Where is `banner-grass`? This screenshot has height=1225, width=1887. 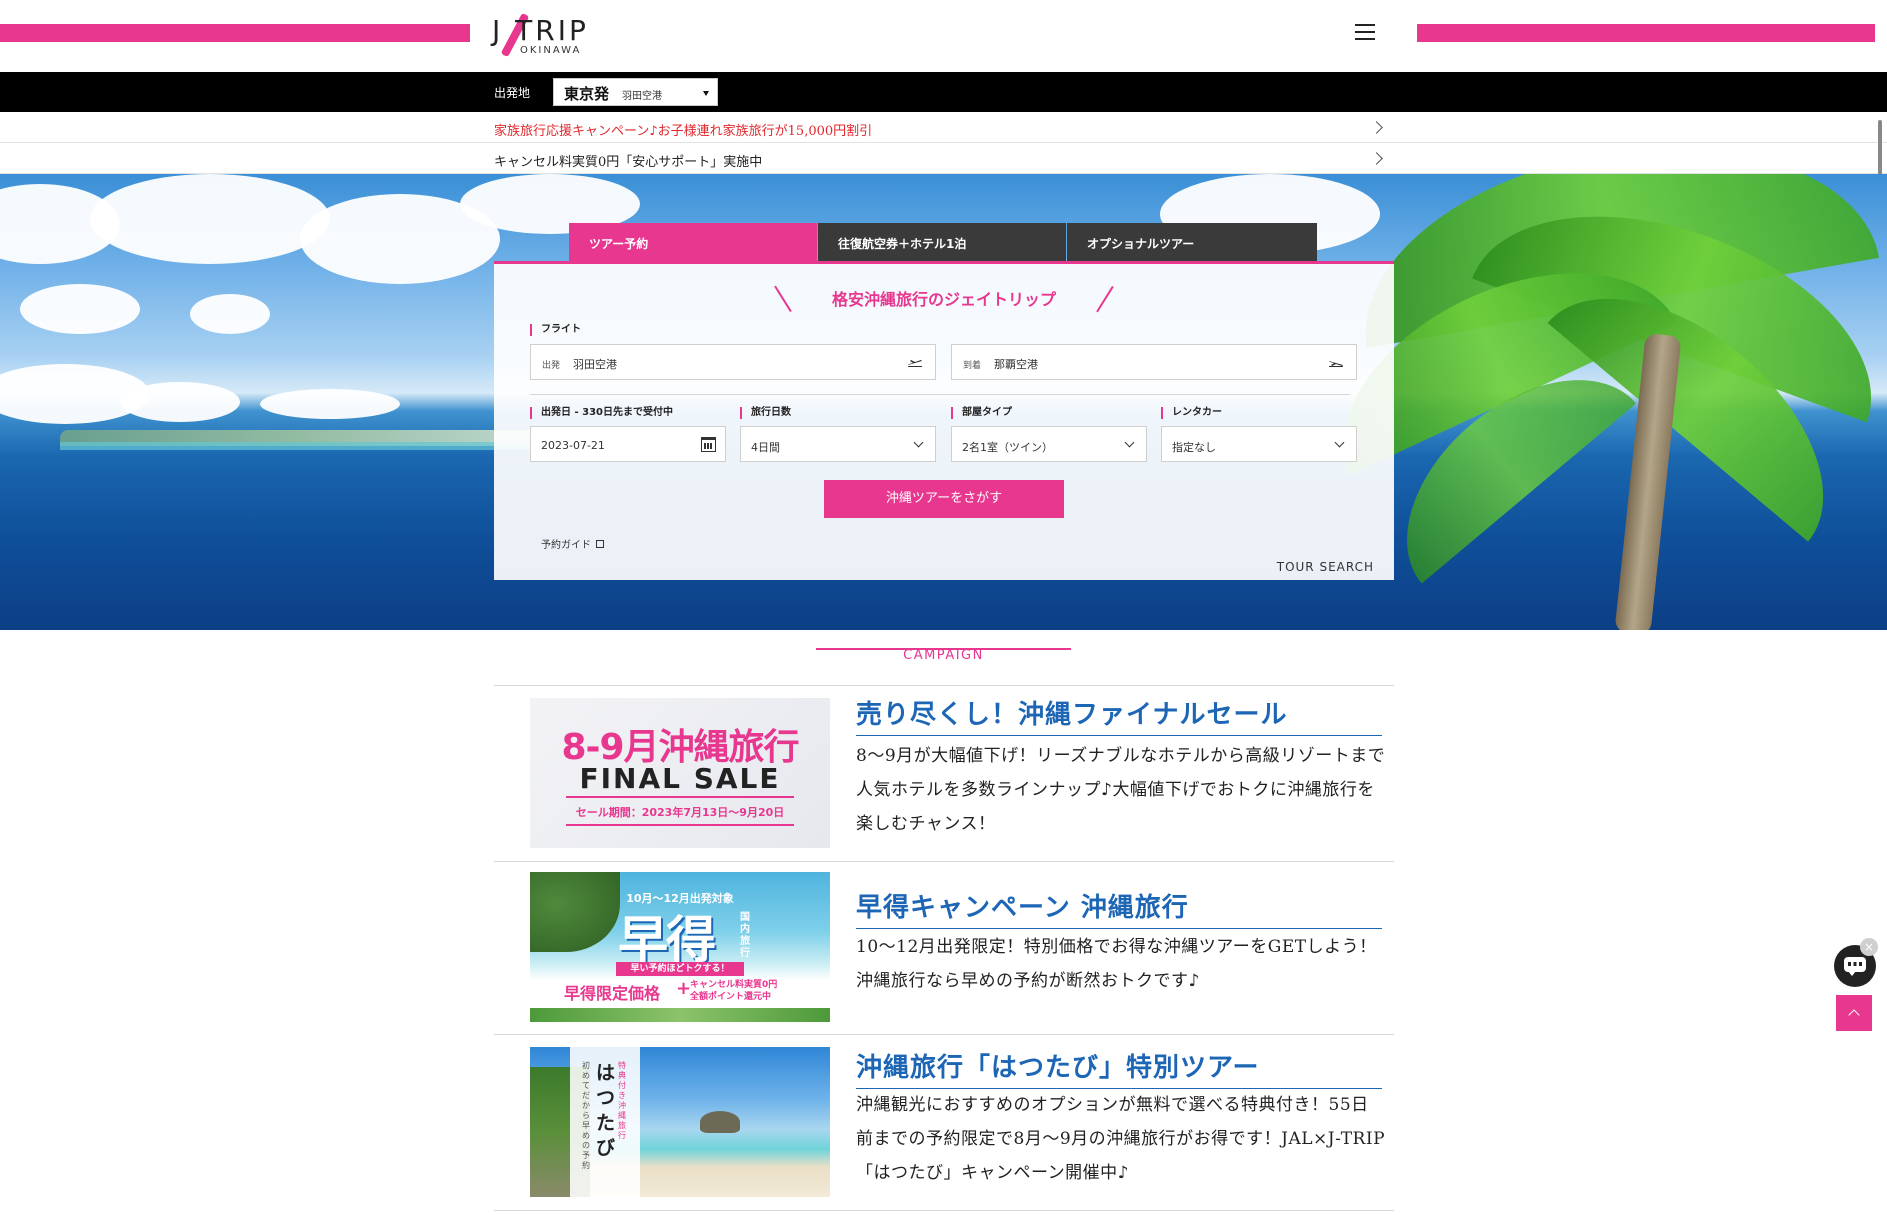
banner-grass is located at coordinates (680, 1015).